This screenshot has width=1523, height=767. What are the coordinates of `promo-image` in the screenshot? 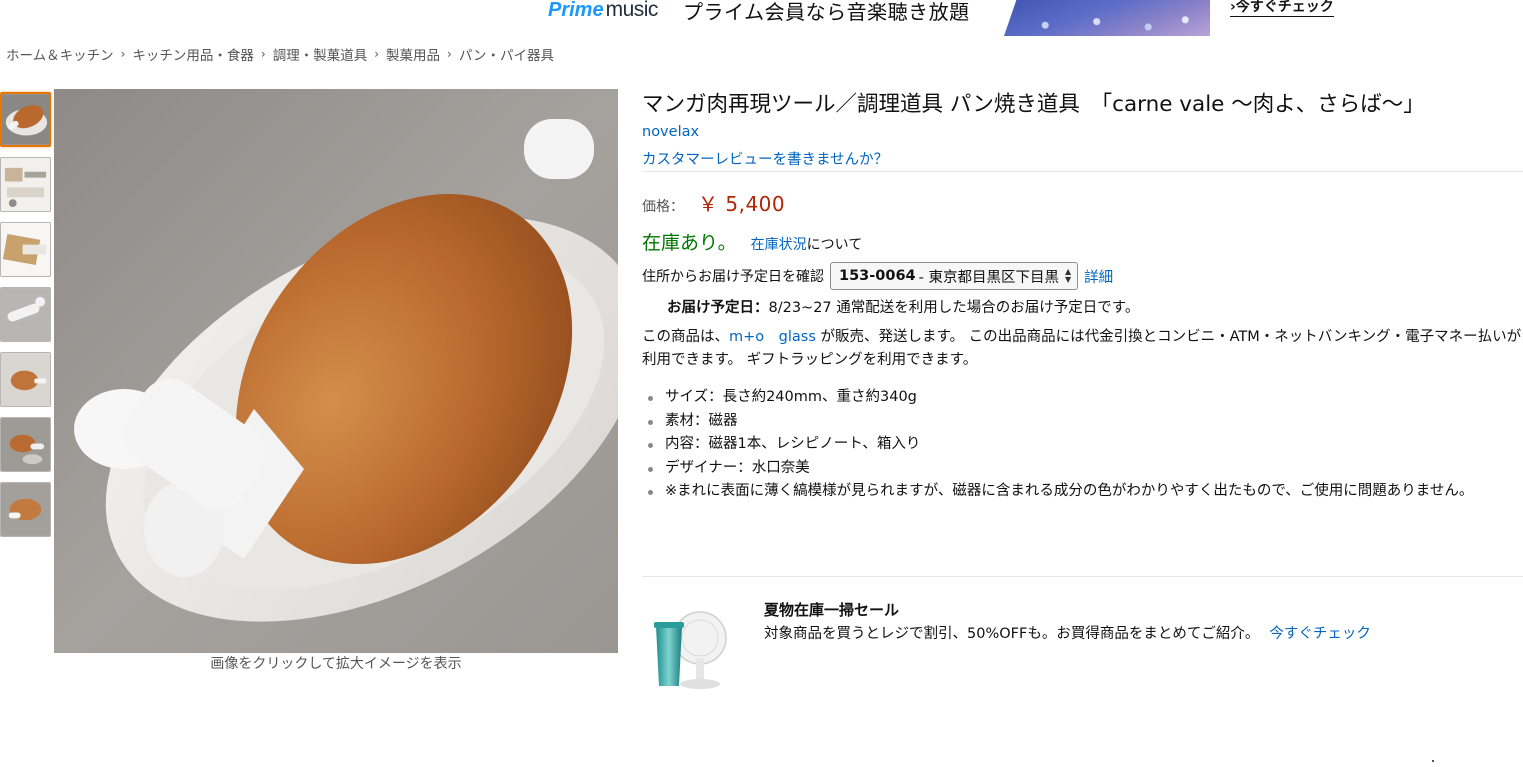 It's located at (690, 646).